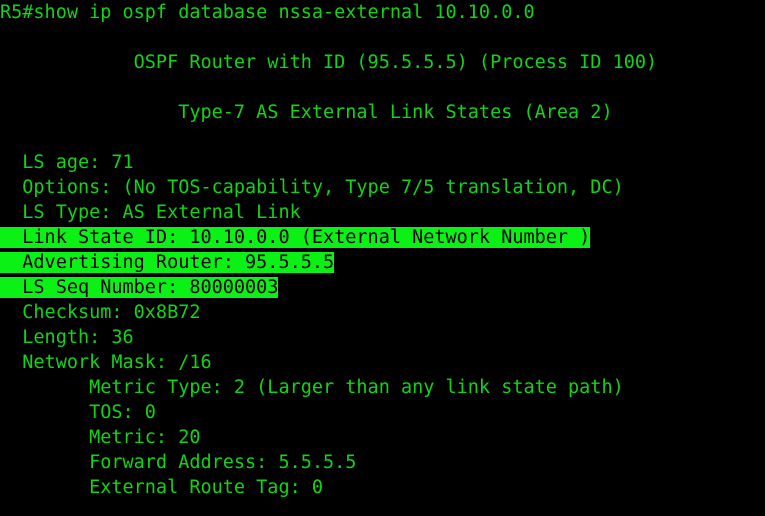 This screenshot has width=765, height=516. Describe the element at coordinates (382, 287) in the screenshot. I see `lsa-ls-seq-number-highlighted: LS Seq Number: 80000003` at that location.